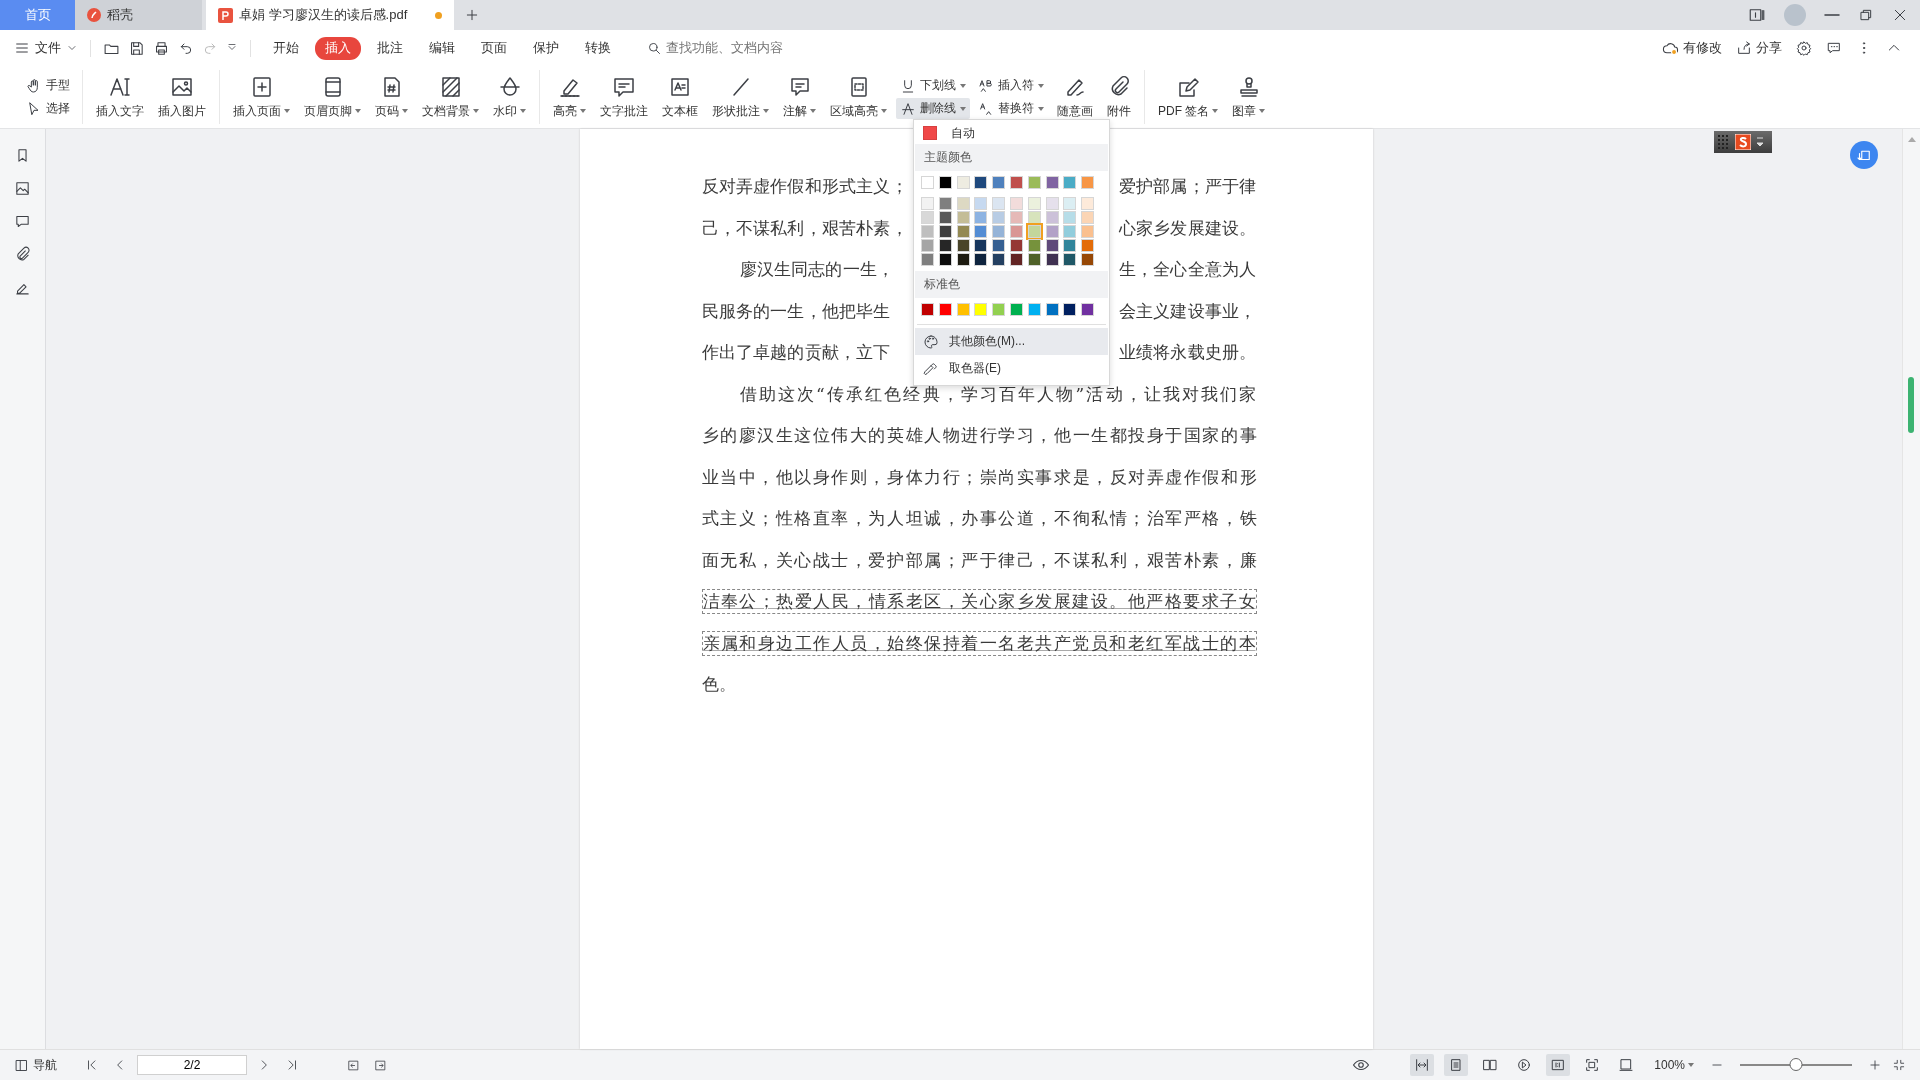  What do you see at coordinates (1911, 405) in the screenshot?
I see `scroll-thumb` at bounding box center [1911, 405].